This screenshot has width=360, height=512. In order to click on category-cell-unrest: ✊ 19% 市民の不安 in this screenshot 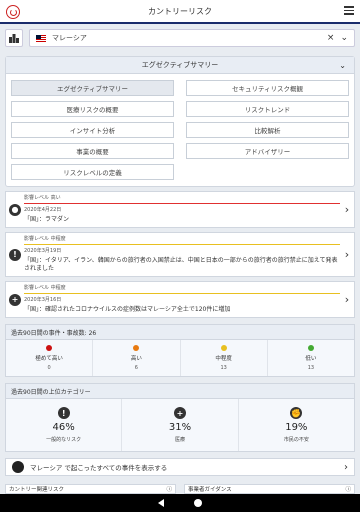, I will do `click(296, 425)`.